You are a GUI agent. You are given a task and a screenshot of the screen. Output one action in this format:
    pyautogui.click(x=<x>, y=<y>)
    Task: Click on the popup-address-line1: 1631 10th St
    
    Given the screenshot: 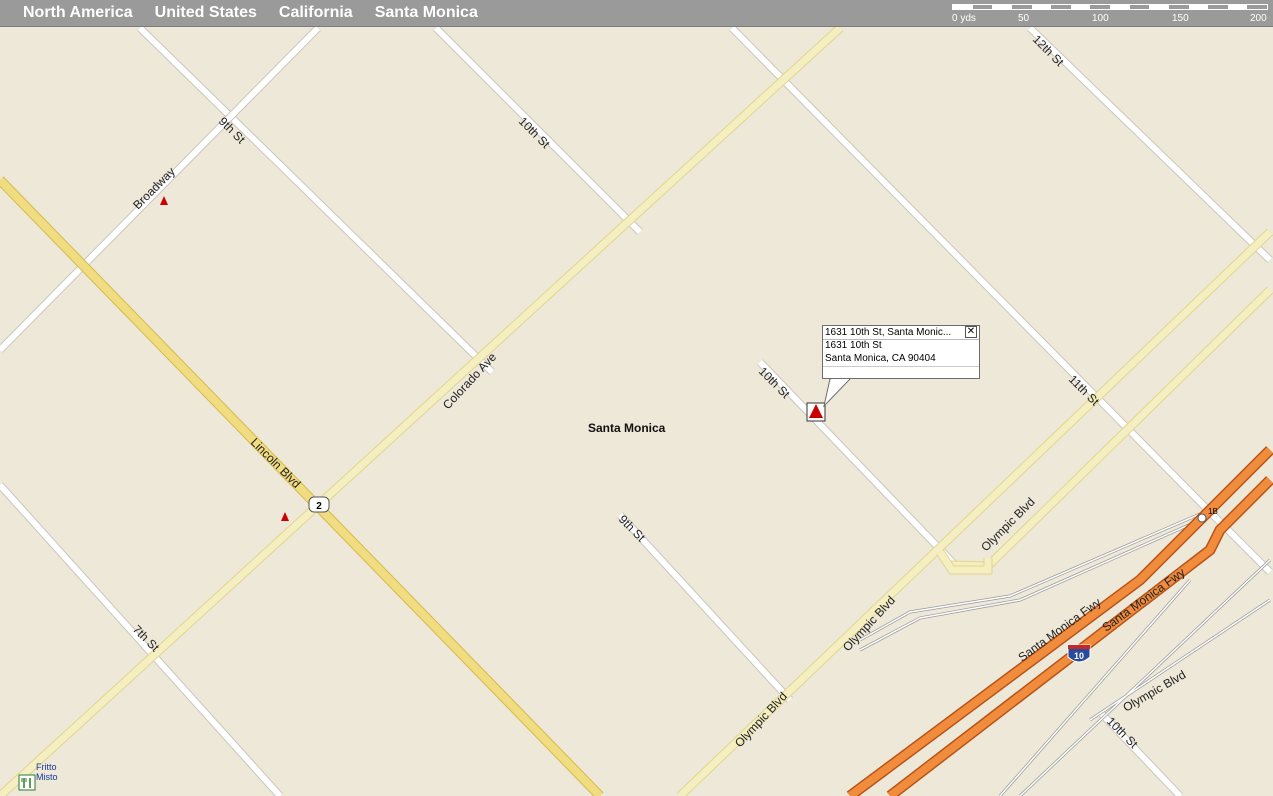 What is the action you would take?
    pyautogui.click(x=853, y=345)
    